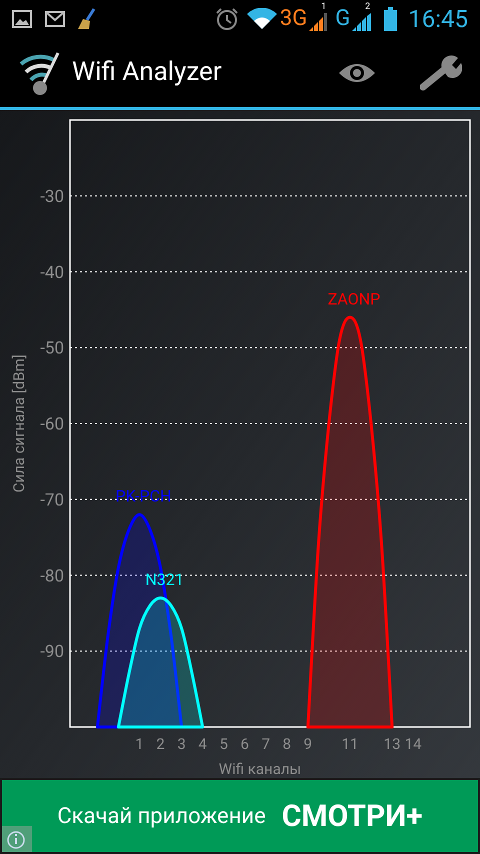  Describe the element at coordinates (226, 19) in the screenshot. I see `alarm-clock-icon` at that location.